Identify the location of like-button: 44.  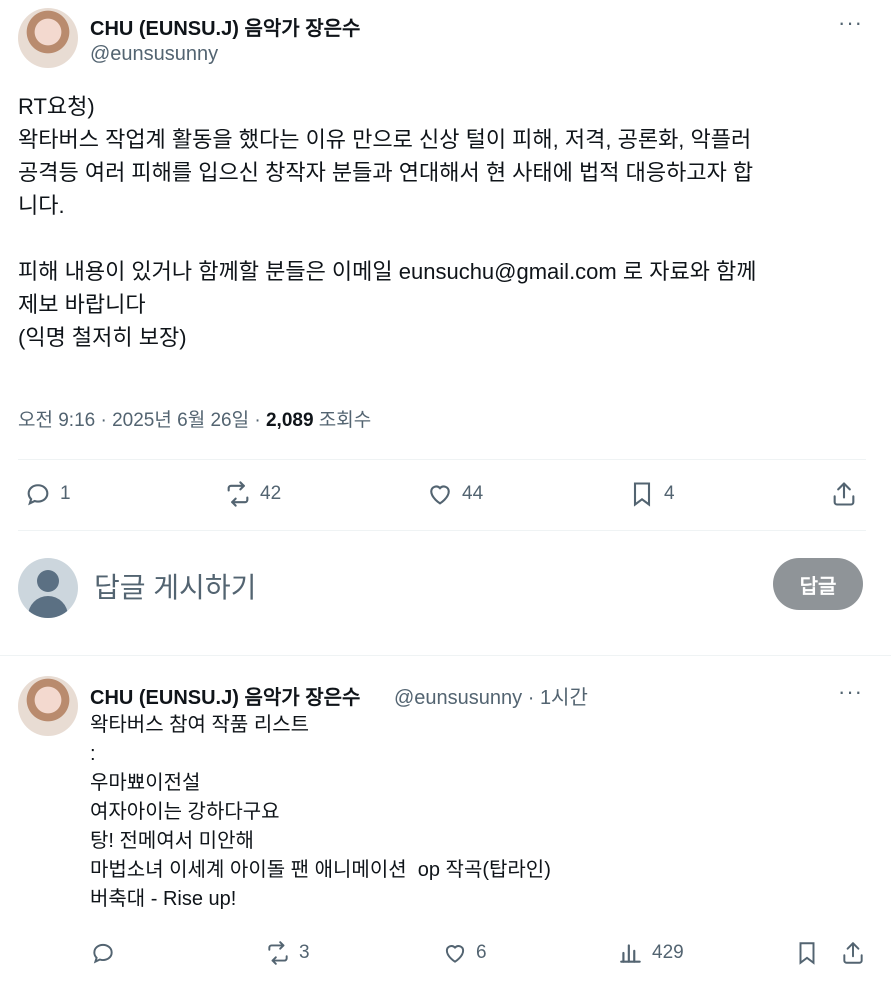
(454, 494).